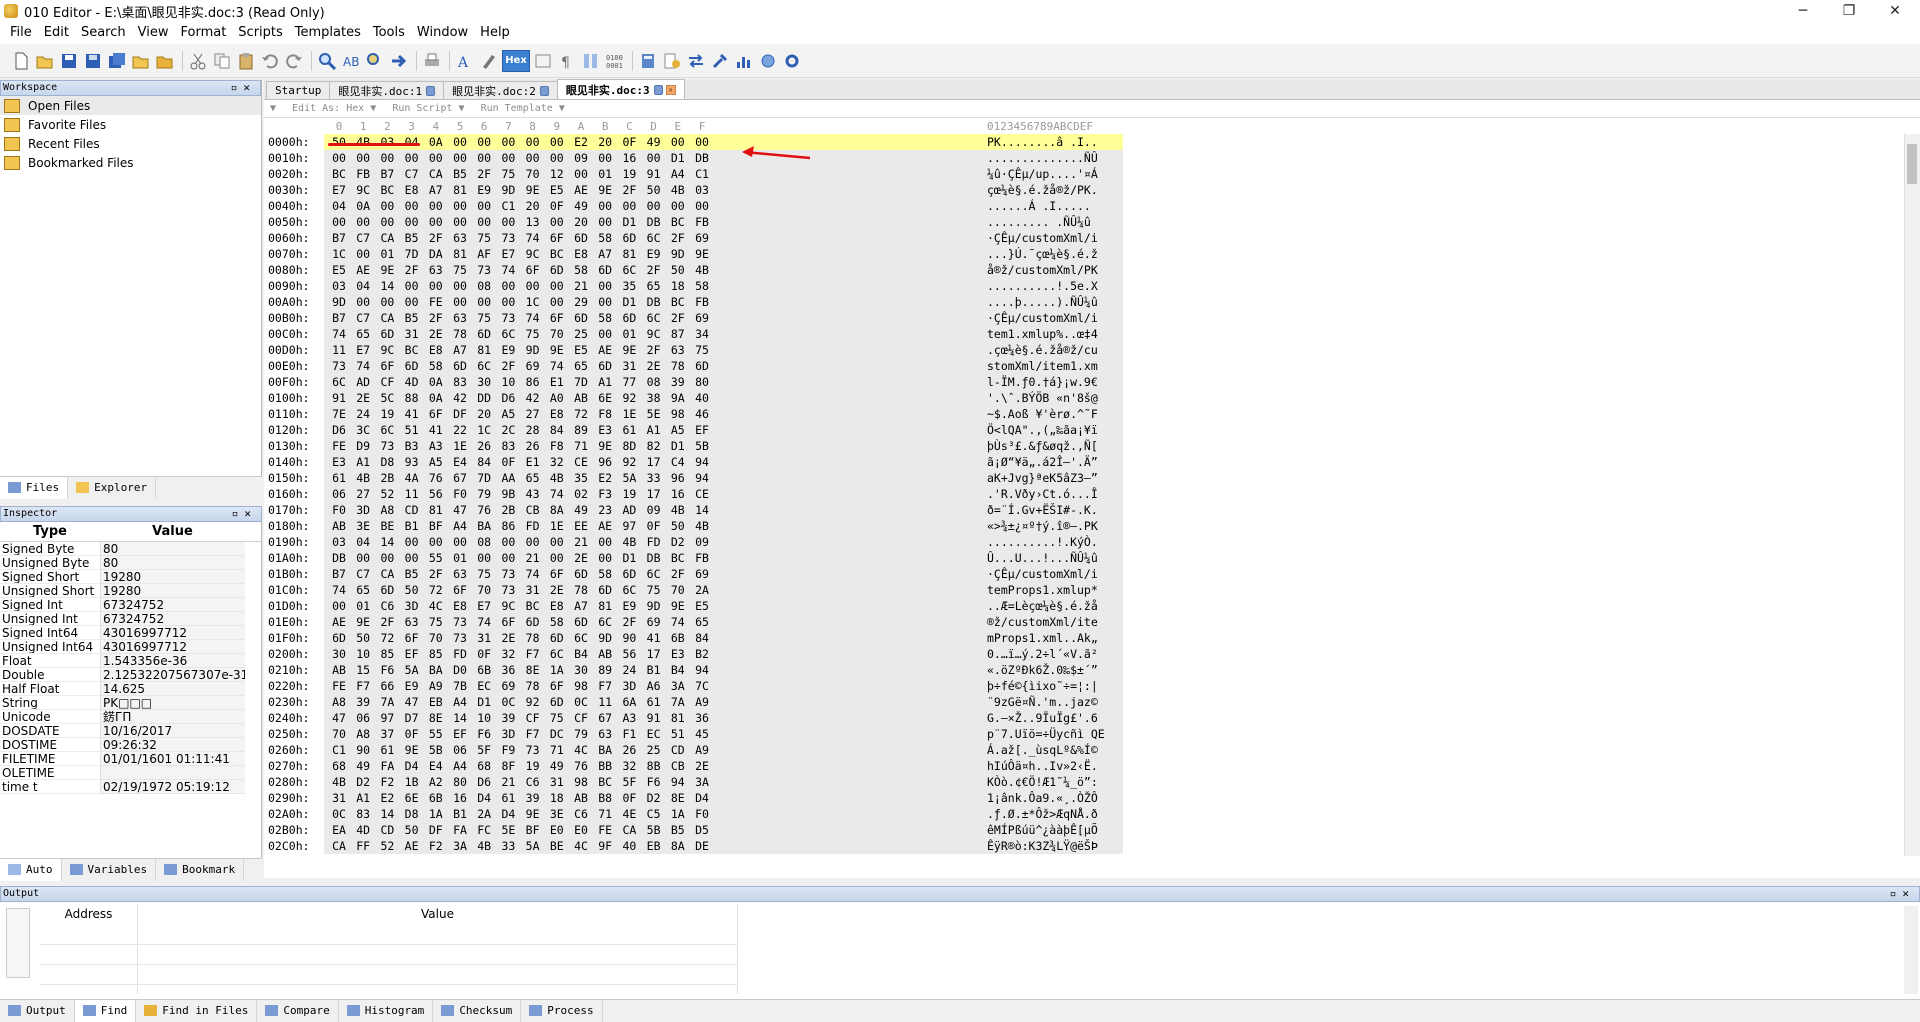  Describe the element at coordinates (557, 446) in the screenshot. I see `hex-byte: F8` at that location.